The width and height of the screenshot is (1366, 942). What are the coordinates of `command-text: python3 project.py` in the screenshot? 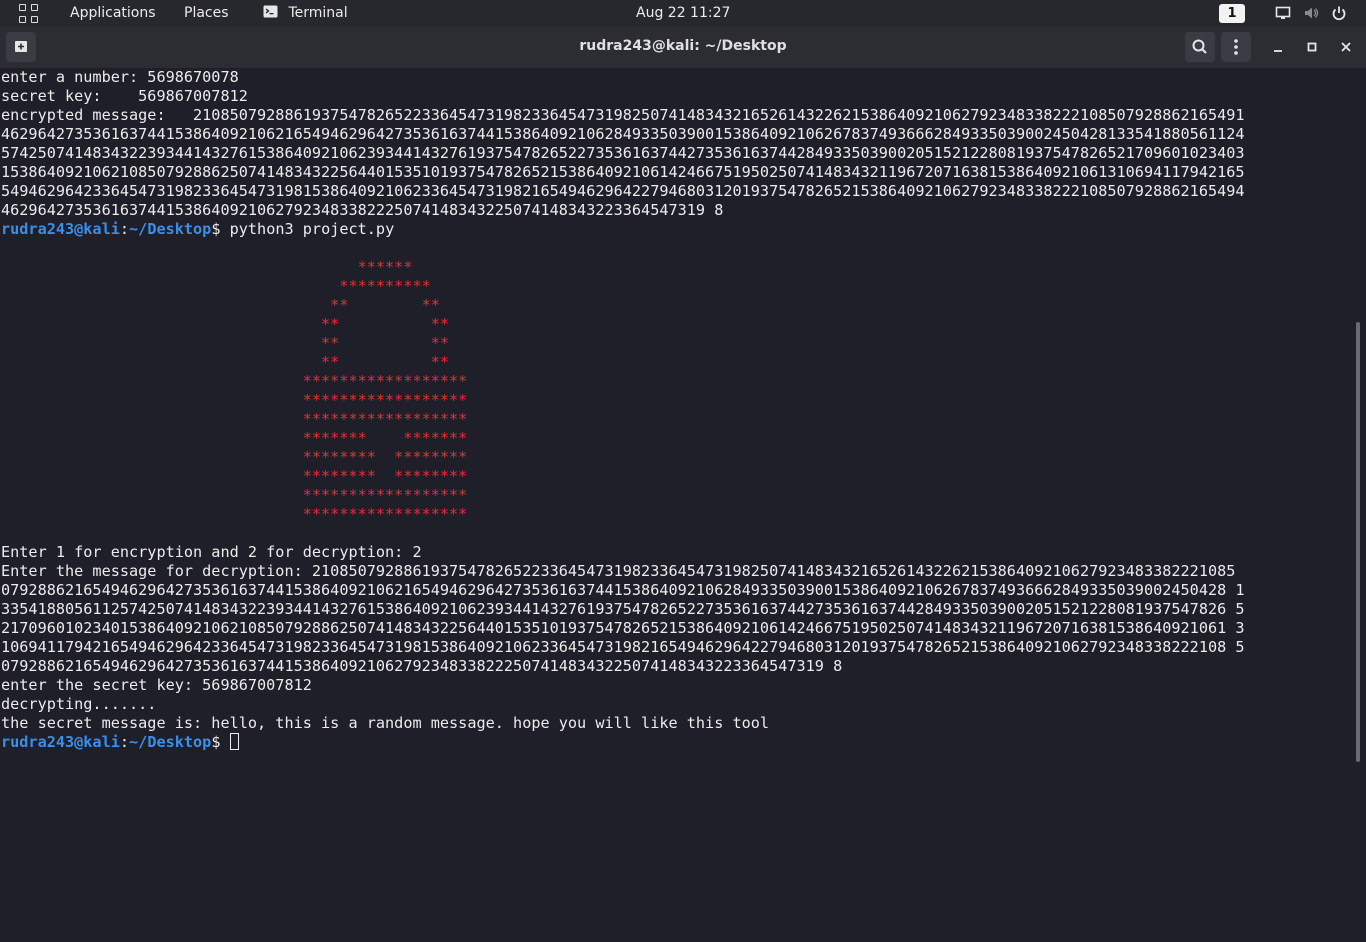 It's located at (307, 229).